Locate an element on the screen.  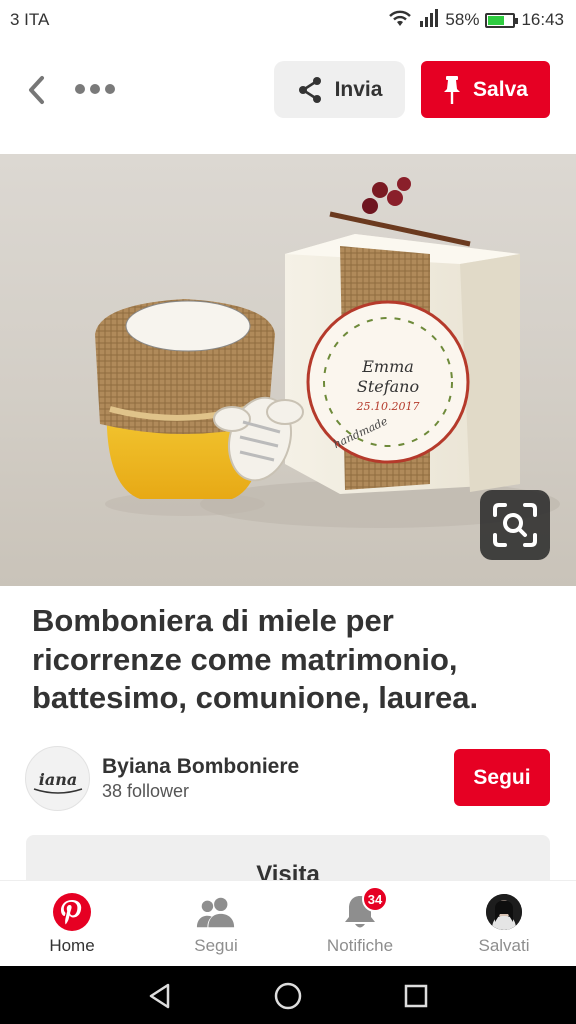
status-bar: 3 ITA 58% 16:43 is located at coordinates (288, 20).